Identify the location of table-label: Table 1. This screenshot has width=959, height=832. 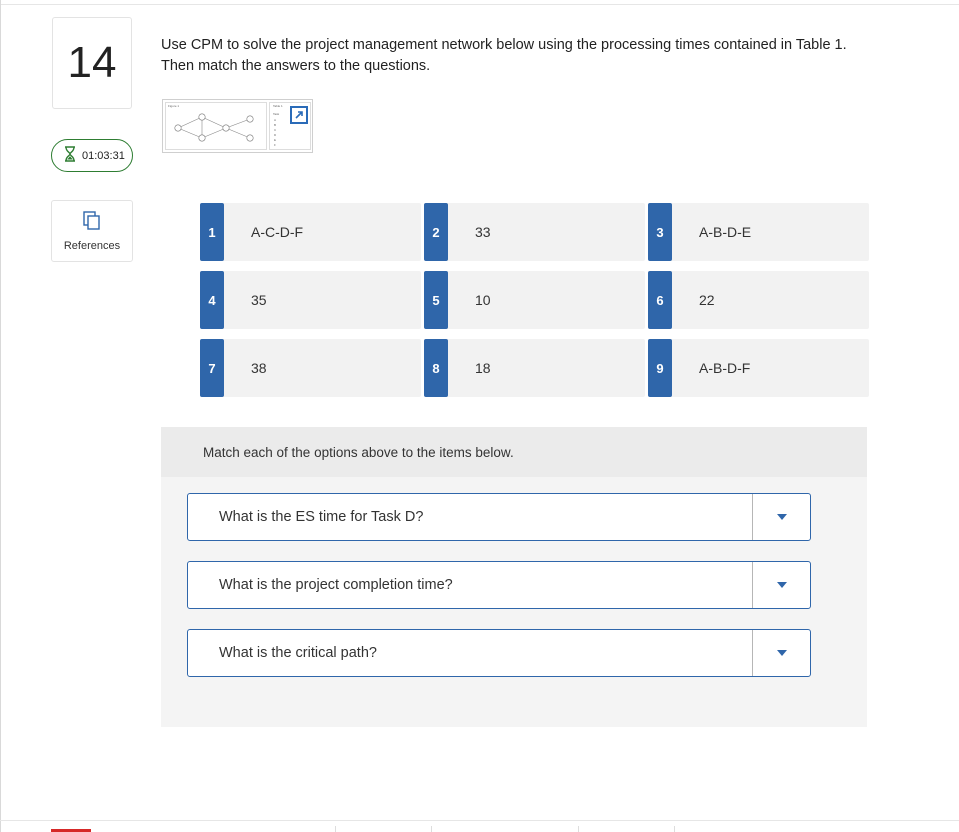
(278, 106).